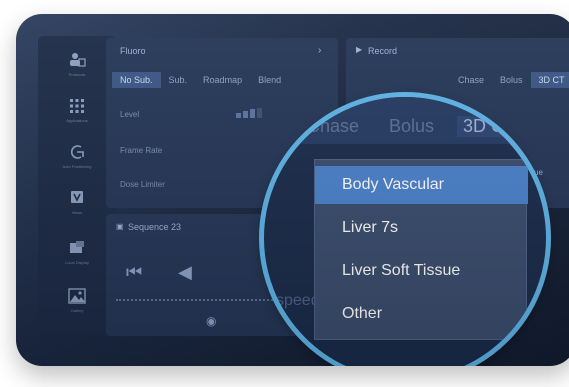  I want to click on nav-item-local-display: Local Display, so click(77, 252).